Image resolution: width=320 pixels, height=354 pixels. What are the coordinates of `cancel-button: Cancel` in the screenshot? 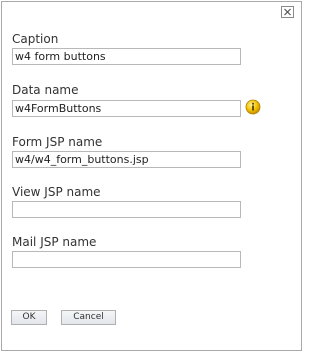 It's located at (88, 317).